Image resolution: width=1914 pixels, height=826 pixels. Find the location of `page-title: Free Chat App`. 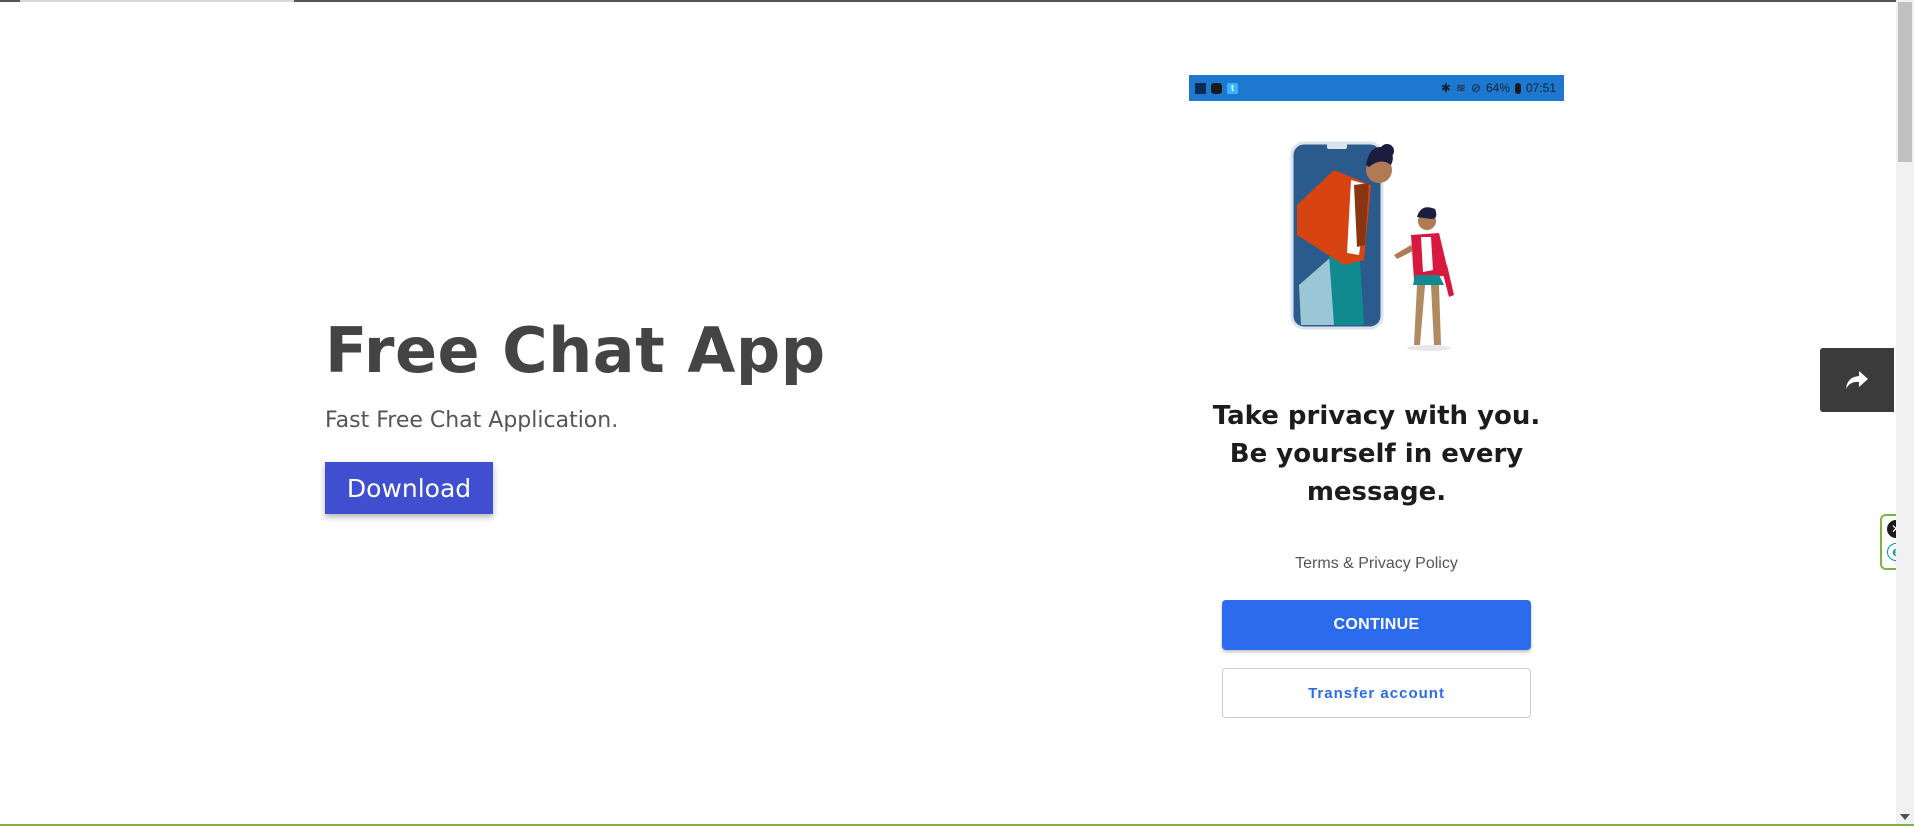

page-title: Free Chat App is located at coordinates (575, 350).